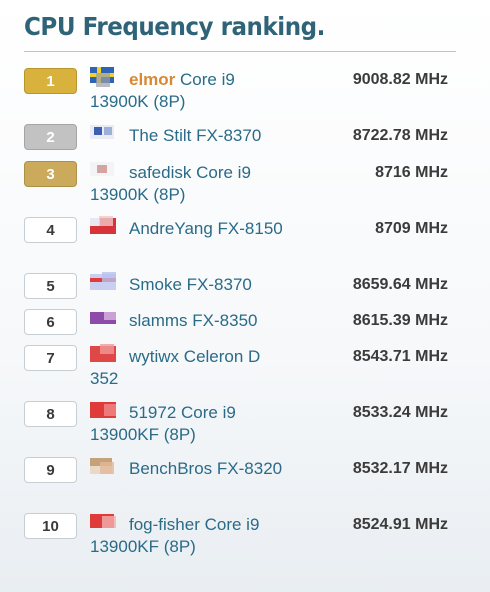  I want to click on frequency-value: 8659.64 MHz, so click(400, 284).